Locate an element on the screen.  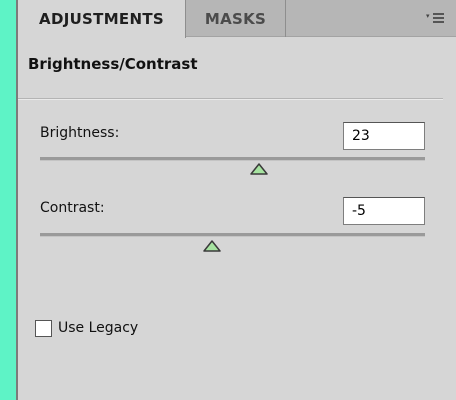
dropdown-arrow-icon: ▾ is located at coordinates (428, 16).